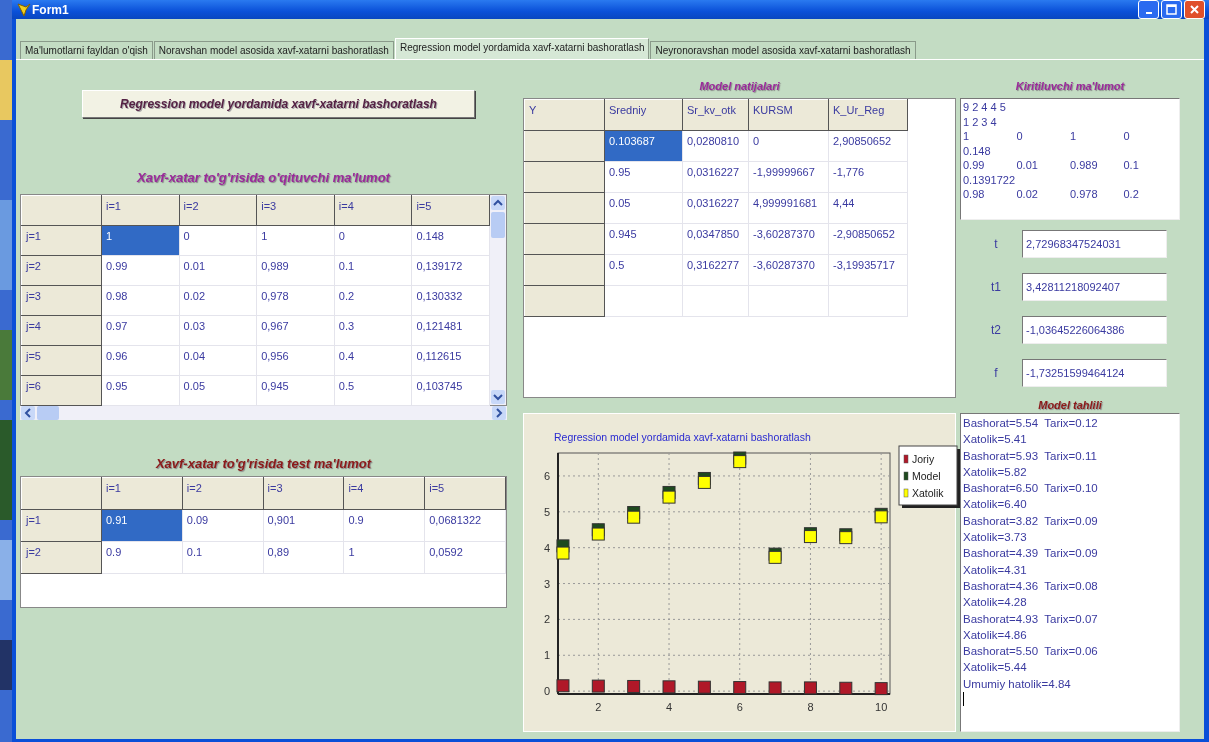 The image size is (1209, 742). I want to click on table-cell: 2,90850652, so click(868, 146).